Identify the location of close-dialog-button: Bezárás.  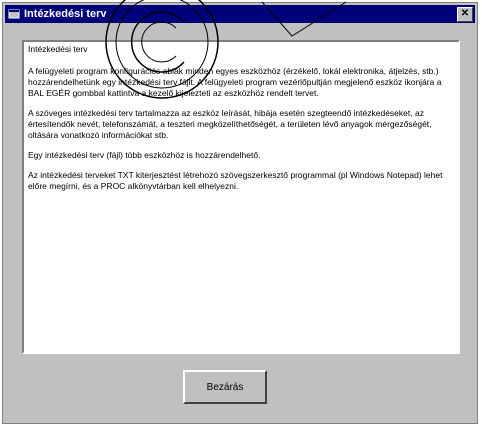
(225, 387).